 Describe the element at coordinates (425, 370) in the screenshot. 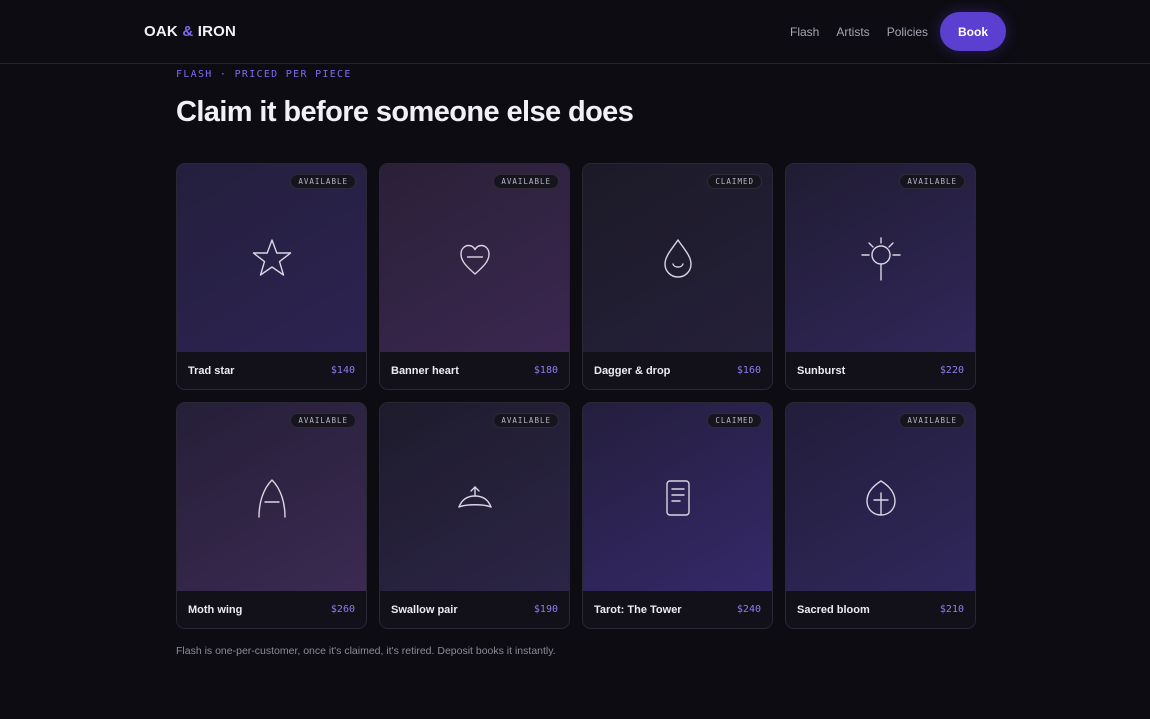

I see `card-title: Banner heart` at that location.